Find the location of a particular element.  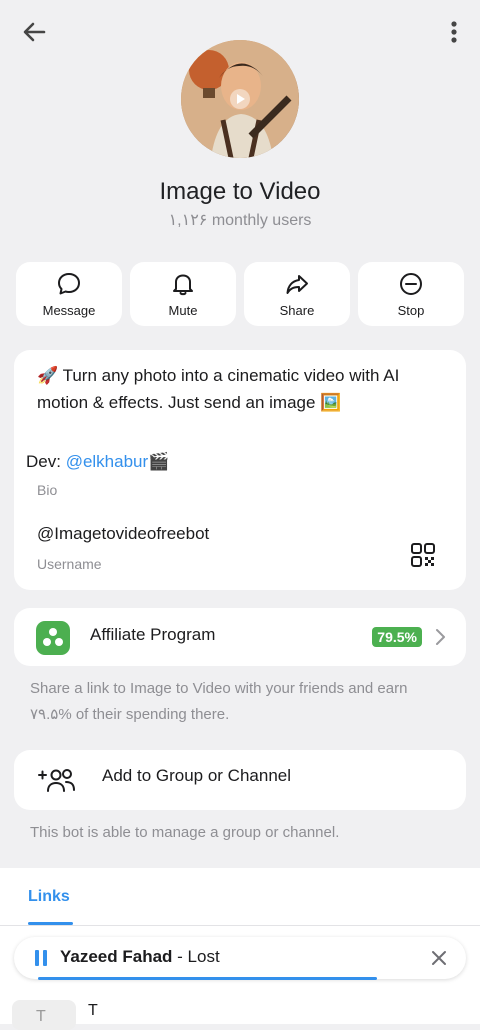

monthly-users: ۱,۱۲۶ monthly users is located at coordinates (240, 220).